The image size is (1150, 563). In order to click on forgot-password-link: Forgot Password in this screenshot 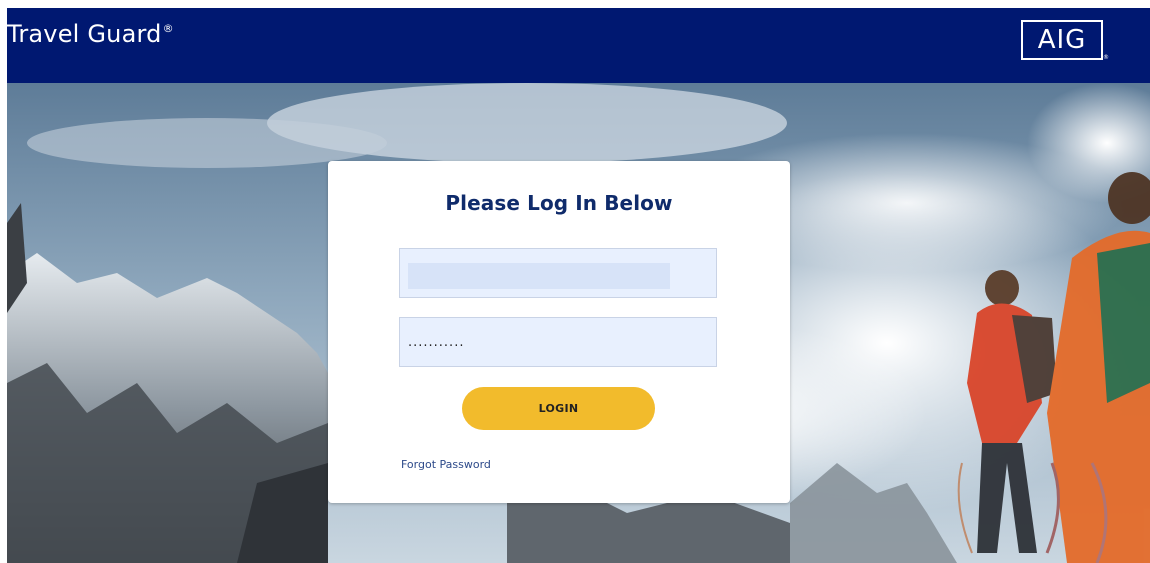, I will do `click(446, 464)`.